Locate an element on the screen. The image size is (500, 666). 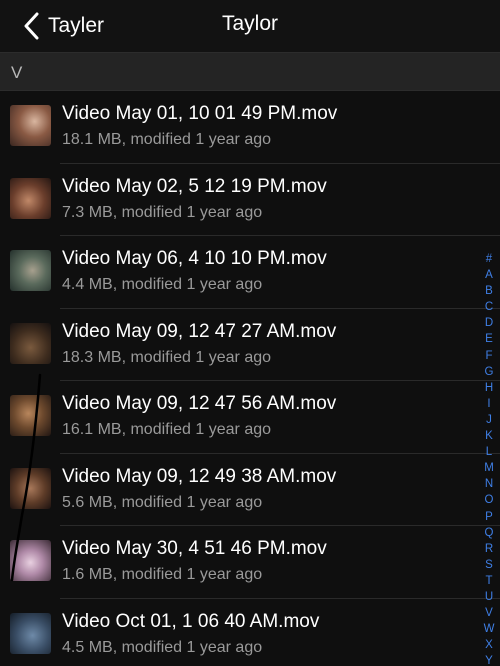
file-meta: 1.6 MB, modified 1 year ago is located at coordinates (162, 574).